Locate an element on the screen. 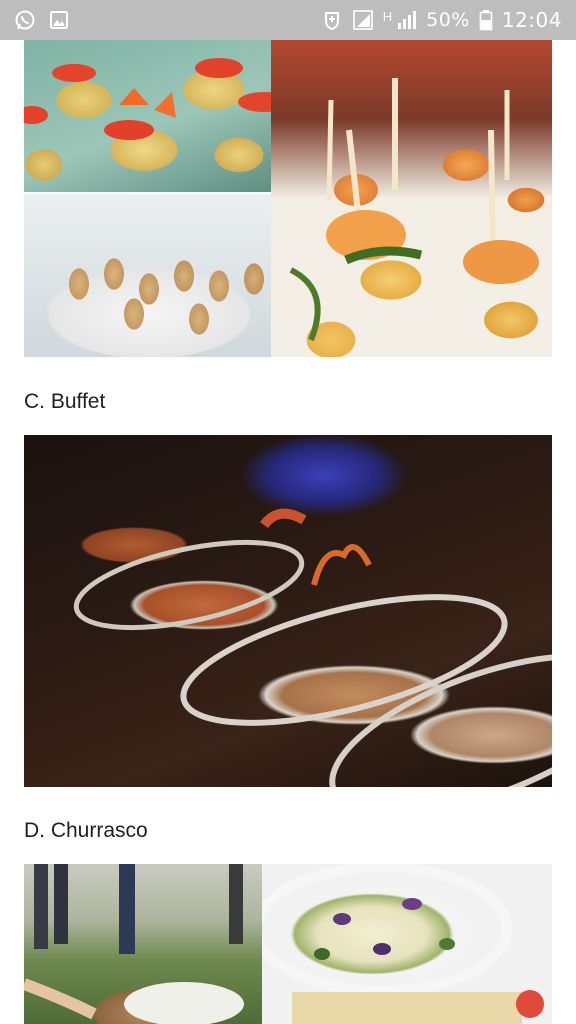 The image size is (576, 1024). section-heading-churrasco: D. Churrasco is located at coordinates (86, 830).